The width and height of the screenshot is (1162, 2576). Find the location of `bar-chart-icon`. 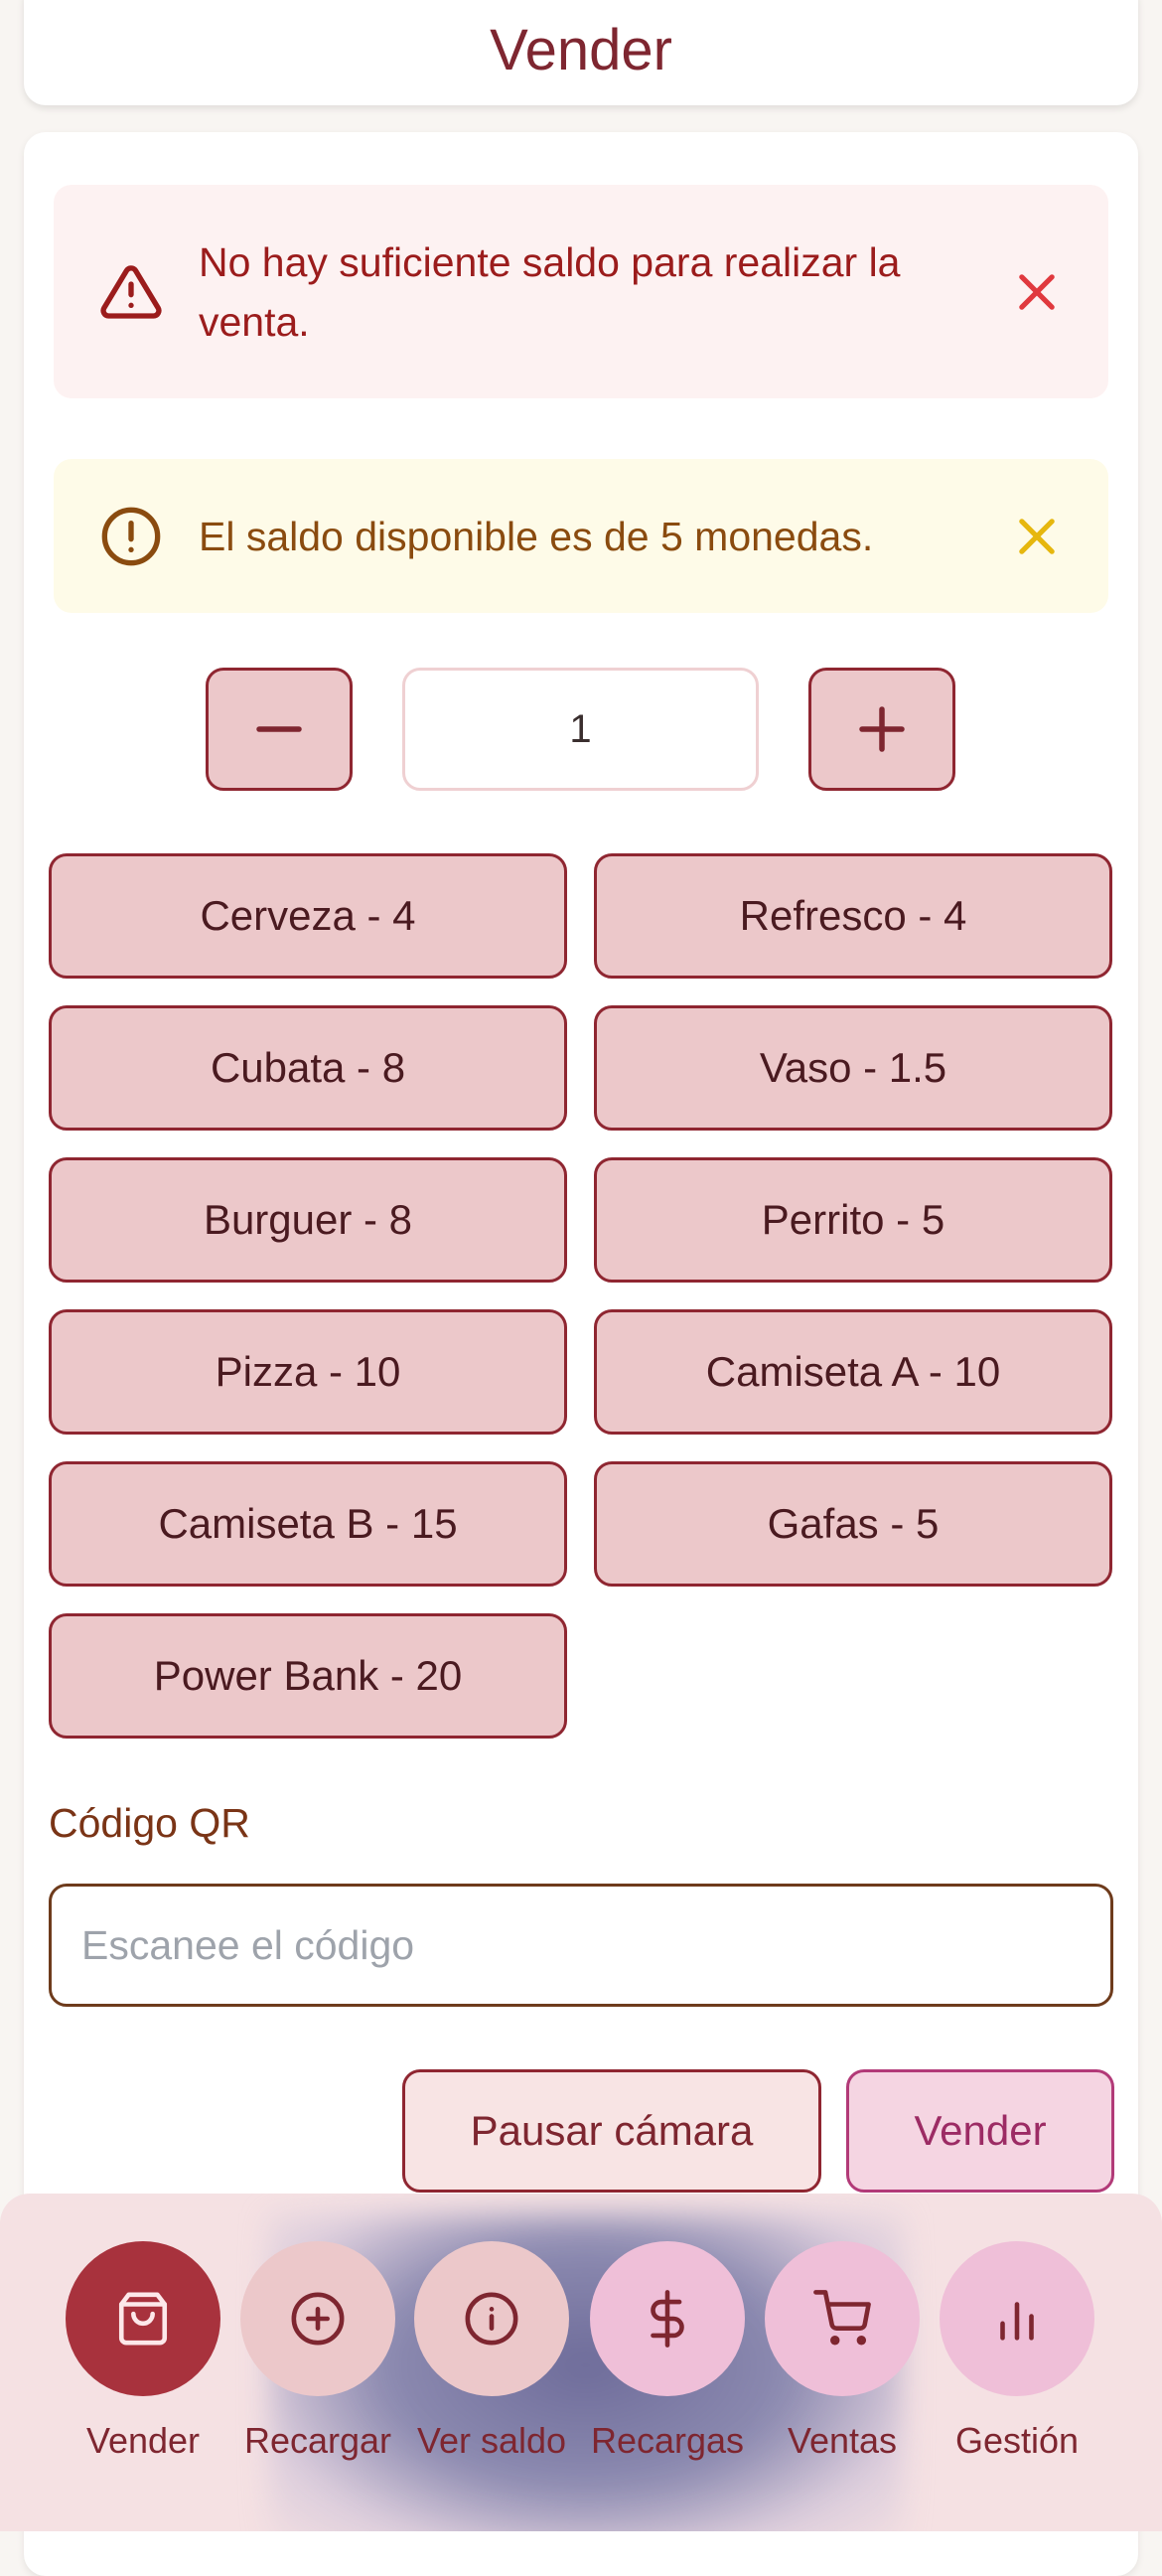

bar-chart-icon is located at coordinates (1017, 2321).